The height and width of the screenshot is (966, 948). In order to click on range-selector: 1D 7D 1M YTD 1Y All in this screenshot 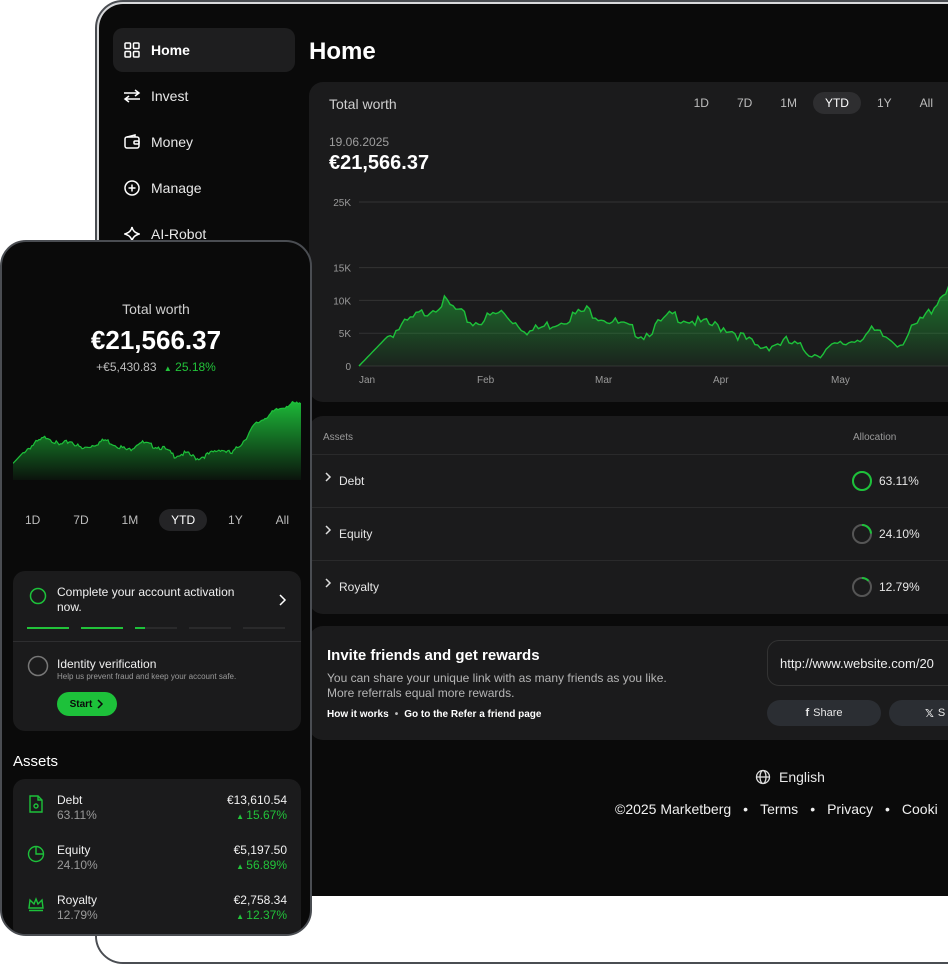, I will do `click(813, 103)`.